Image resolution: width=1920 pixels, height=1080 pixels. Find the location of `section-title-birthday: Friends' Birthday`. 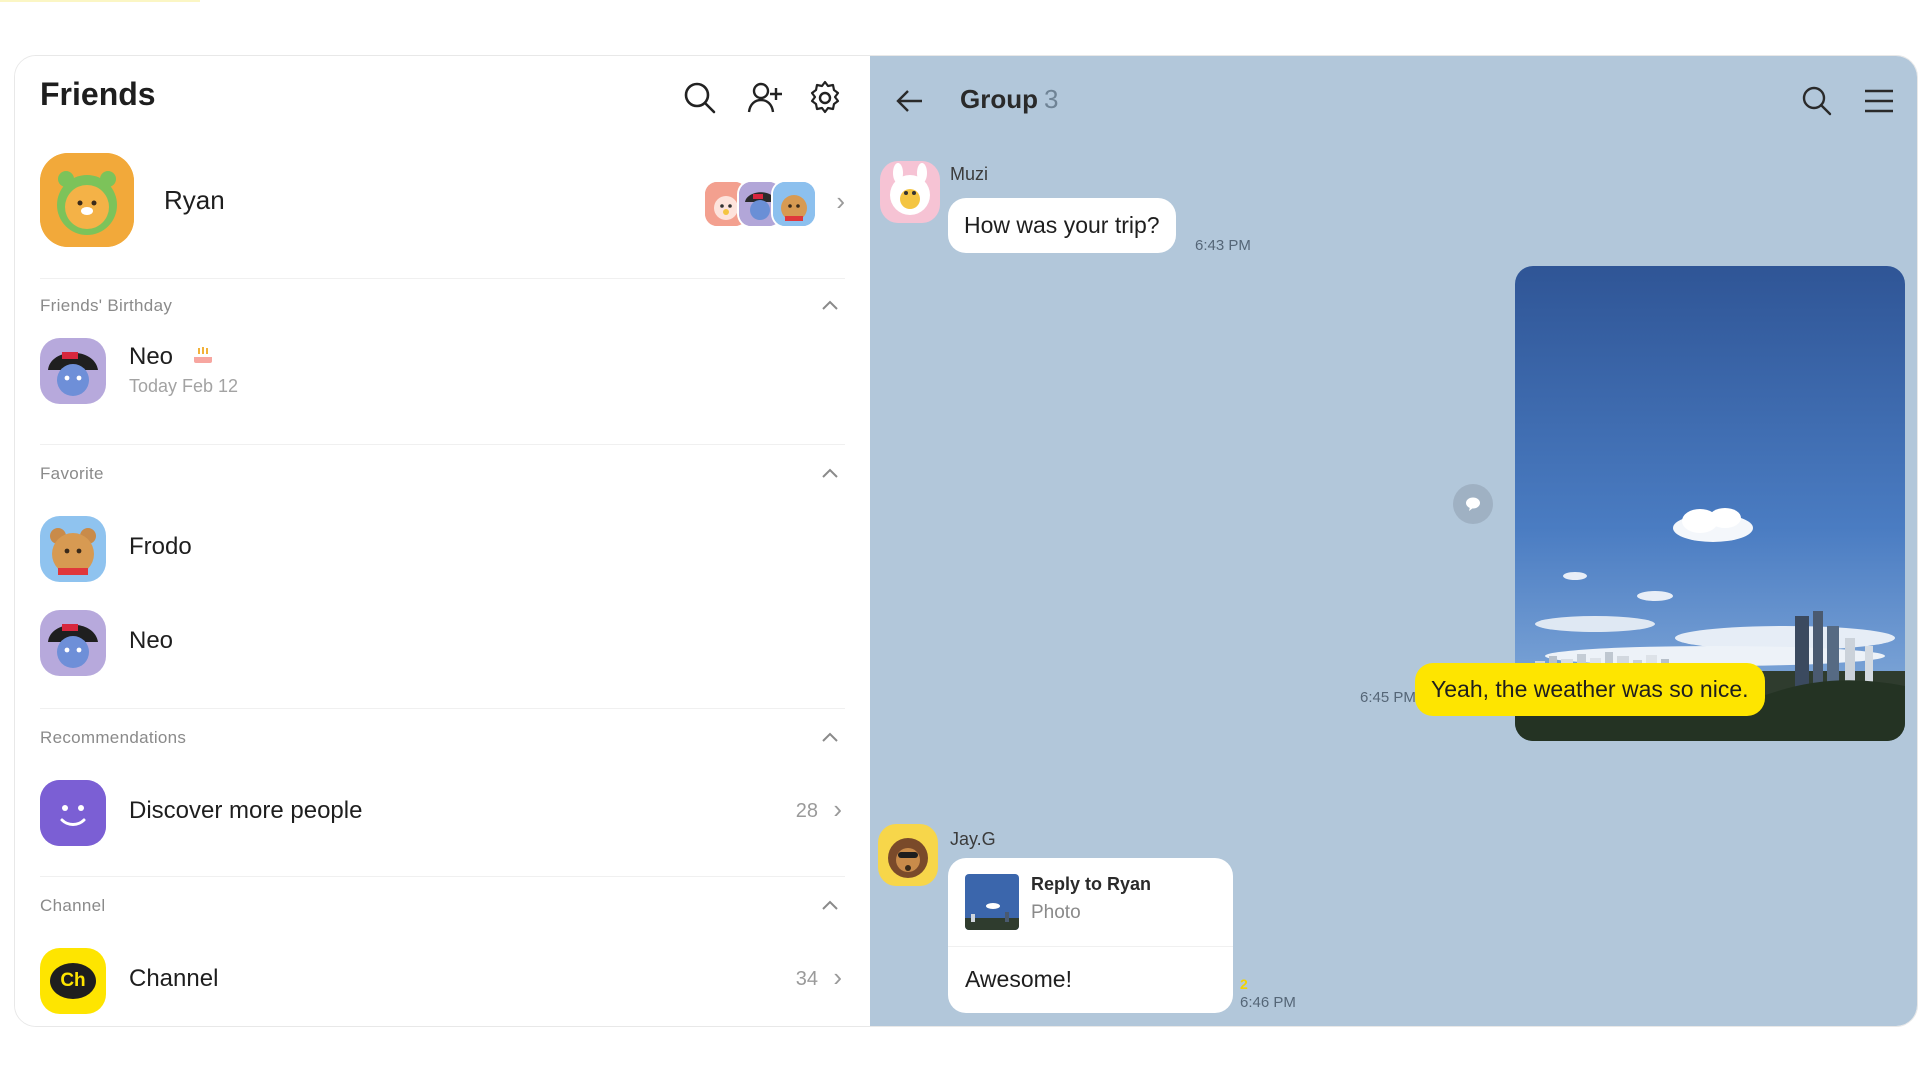

section-title-birthday: Friends' Birthday is located at coordinates (106, 305).